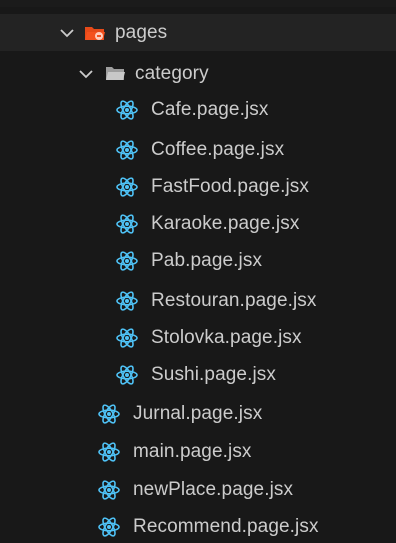 This screenshot has width=396, height=543. I want to click on file-item: Jurnal.page.jsx, so click(198, 413).